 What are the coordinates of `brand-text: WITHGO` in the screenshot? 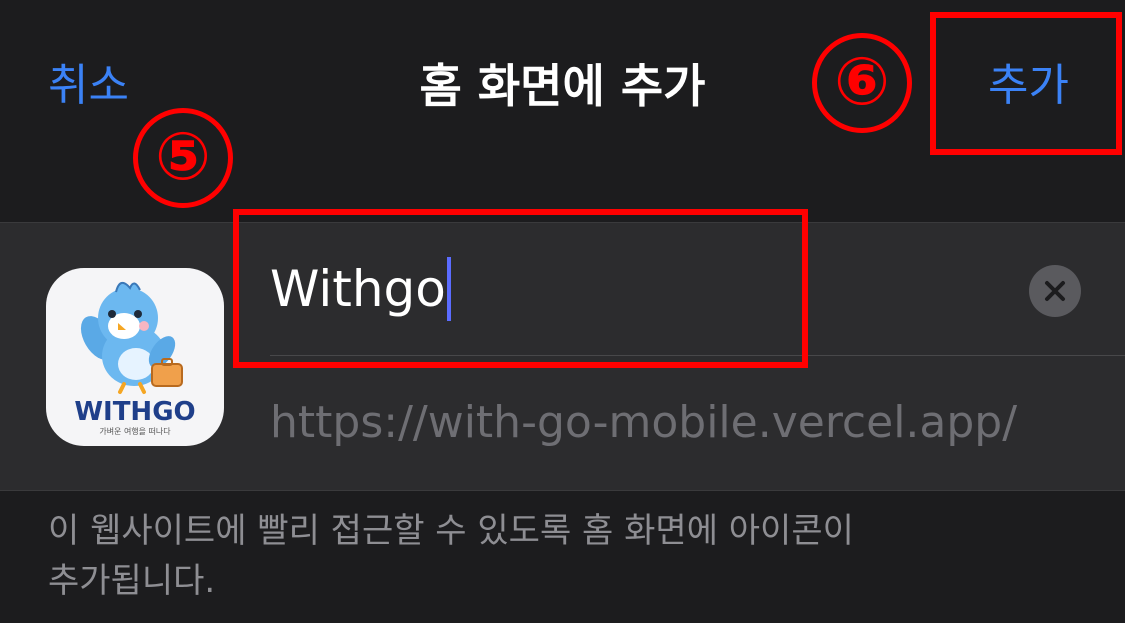 It's located at (134, 412).